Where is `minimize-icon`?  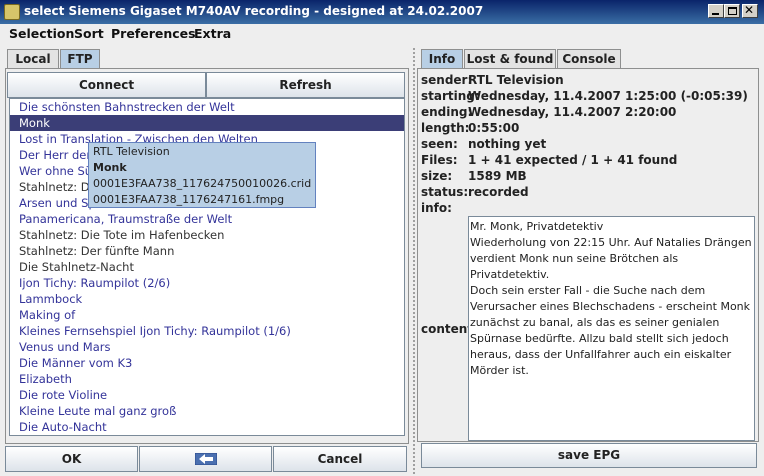
minimize-icon is located at coordinates (715, 14).